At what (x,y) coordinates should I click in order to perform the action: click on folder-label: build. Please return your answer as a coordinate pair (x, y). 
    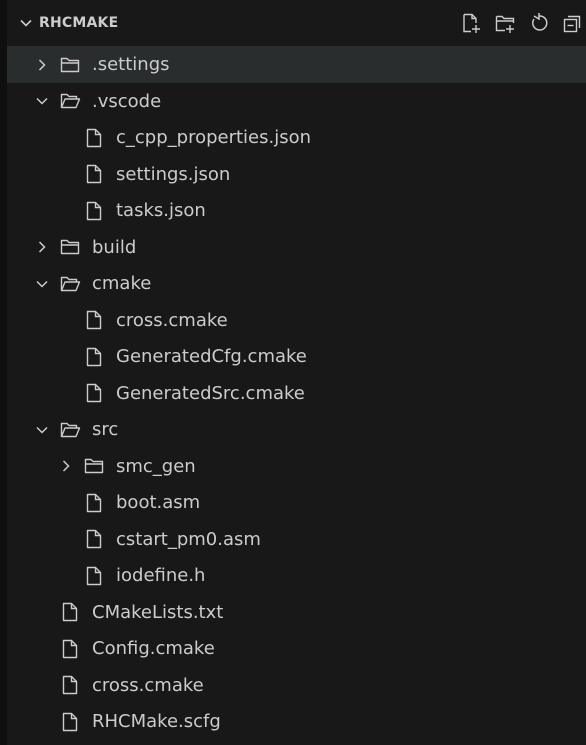
    Looking at the image, I should click on (114, 247).